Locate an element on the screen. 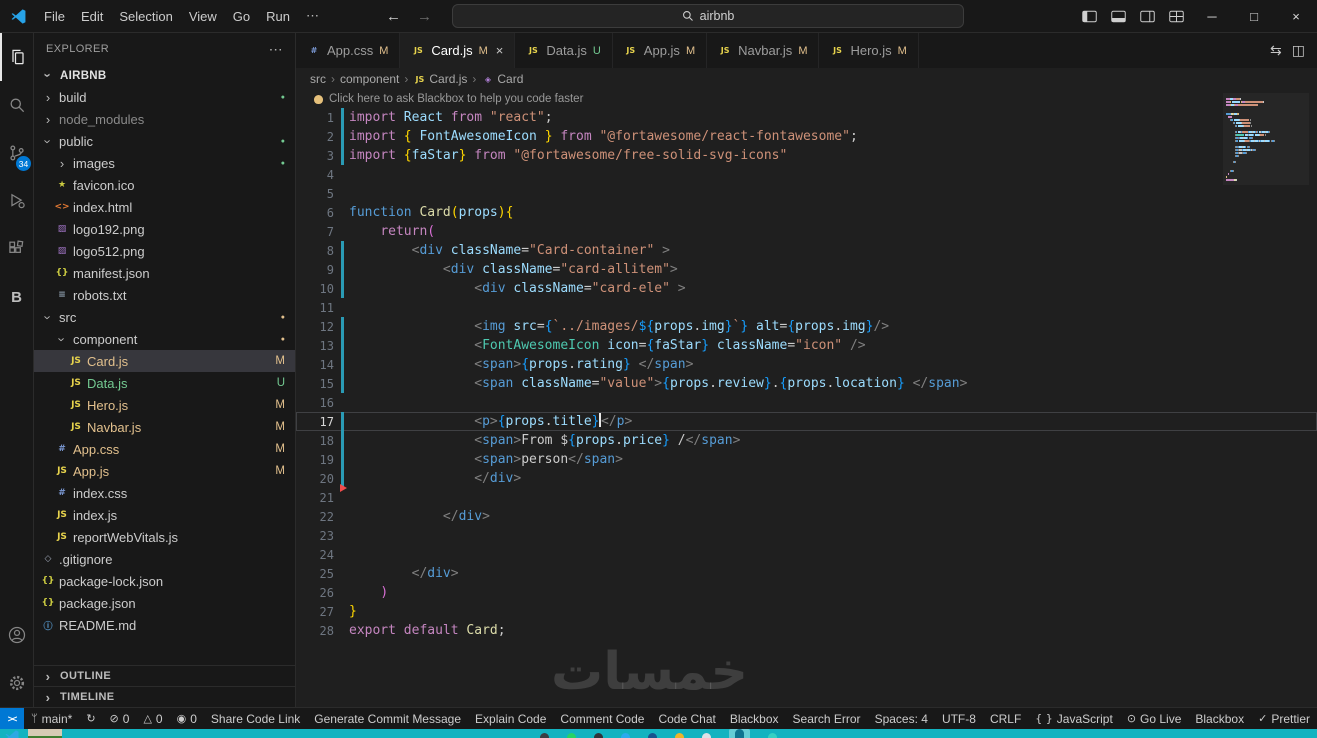 The height and width of the screenshot is (738, 1317). code-line-1: 1 import React from "react"; is located at coordinates (806, 117).